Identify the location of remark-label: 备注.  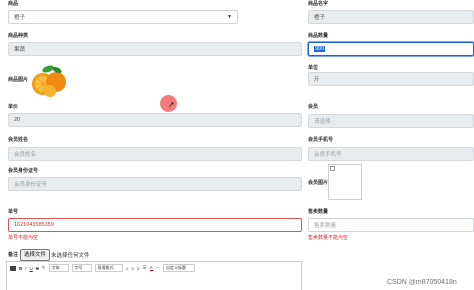
(13, 255).